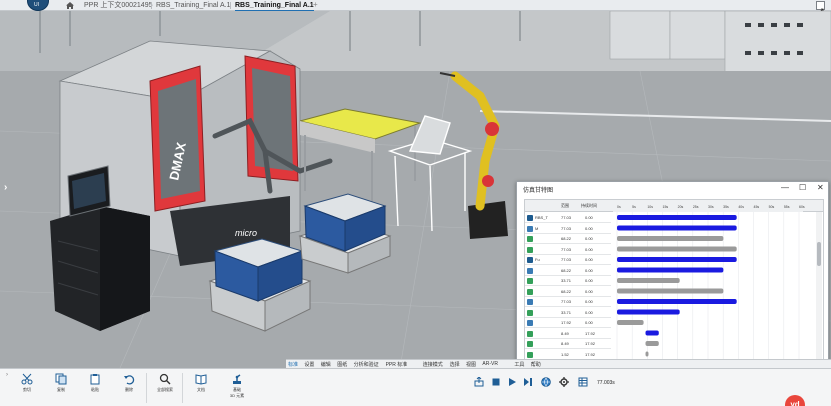  I want to click on gantt-row: M 77.03 0.00, so click(568, 229).